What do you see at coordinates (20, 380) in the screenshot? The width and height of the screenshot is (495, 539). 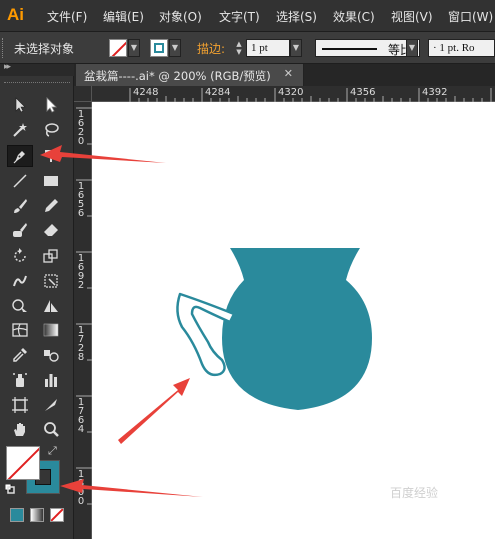 I see `symbol-sprayer-tool-icon` at bounding box center [20, 380].